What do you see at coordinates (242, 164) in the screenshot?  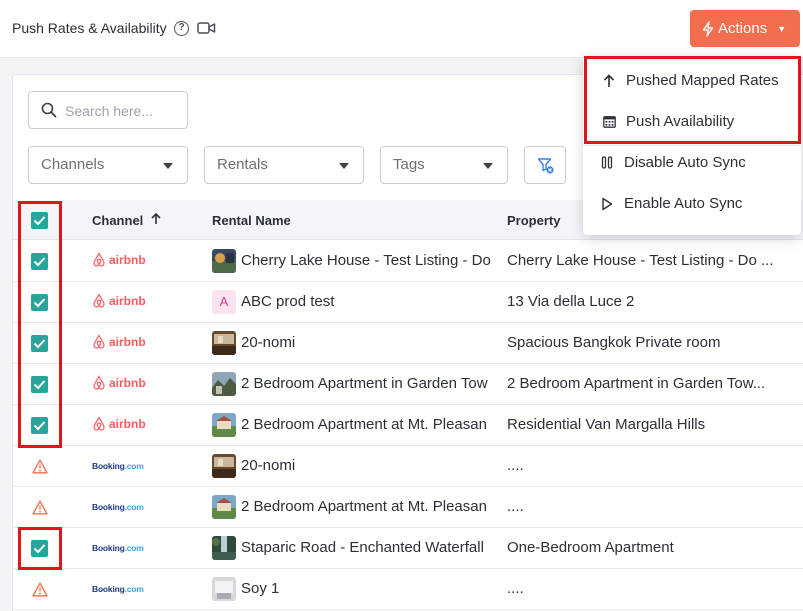 I see `rentals-select-label: Rentals` at bounding box center [242, 164].